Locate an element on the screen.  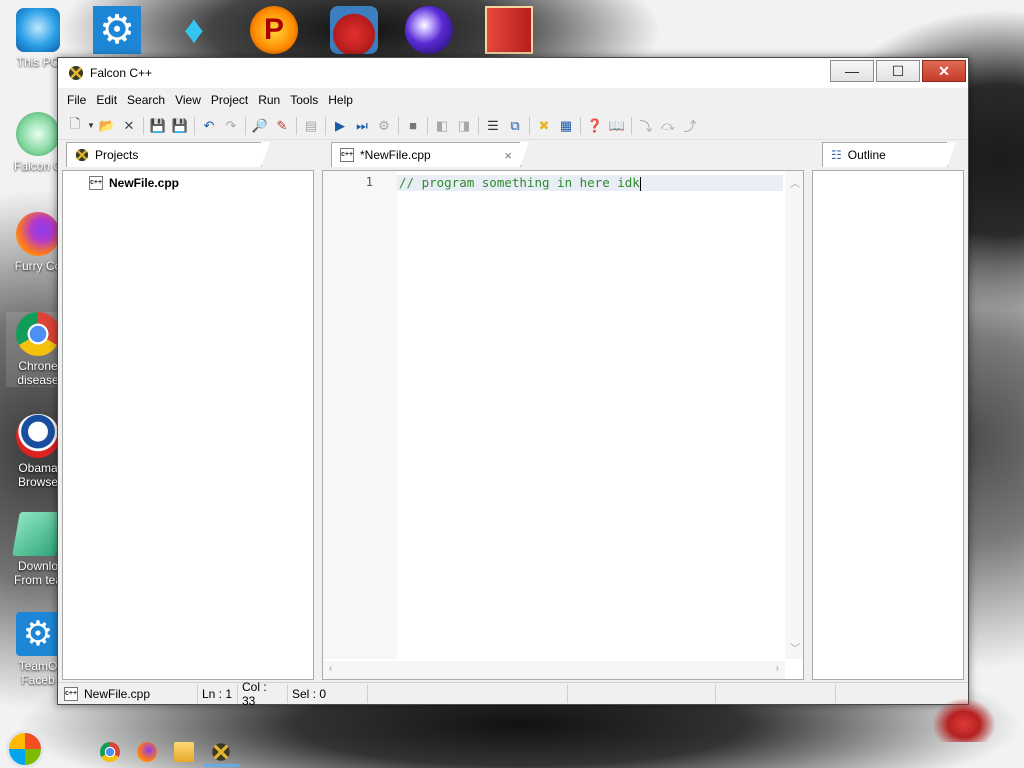
open-folder-icon: 📂 is located at coordinates (107, 126).